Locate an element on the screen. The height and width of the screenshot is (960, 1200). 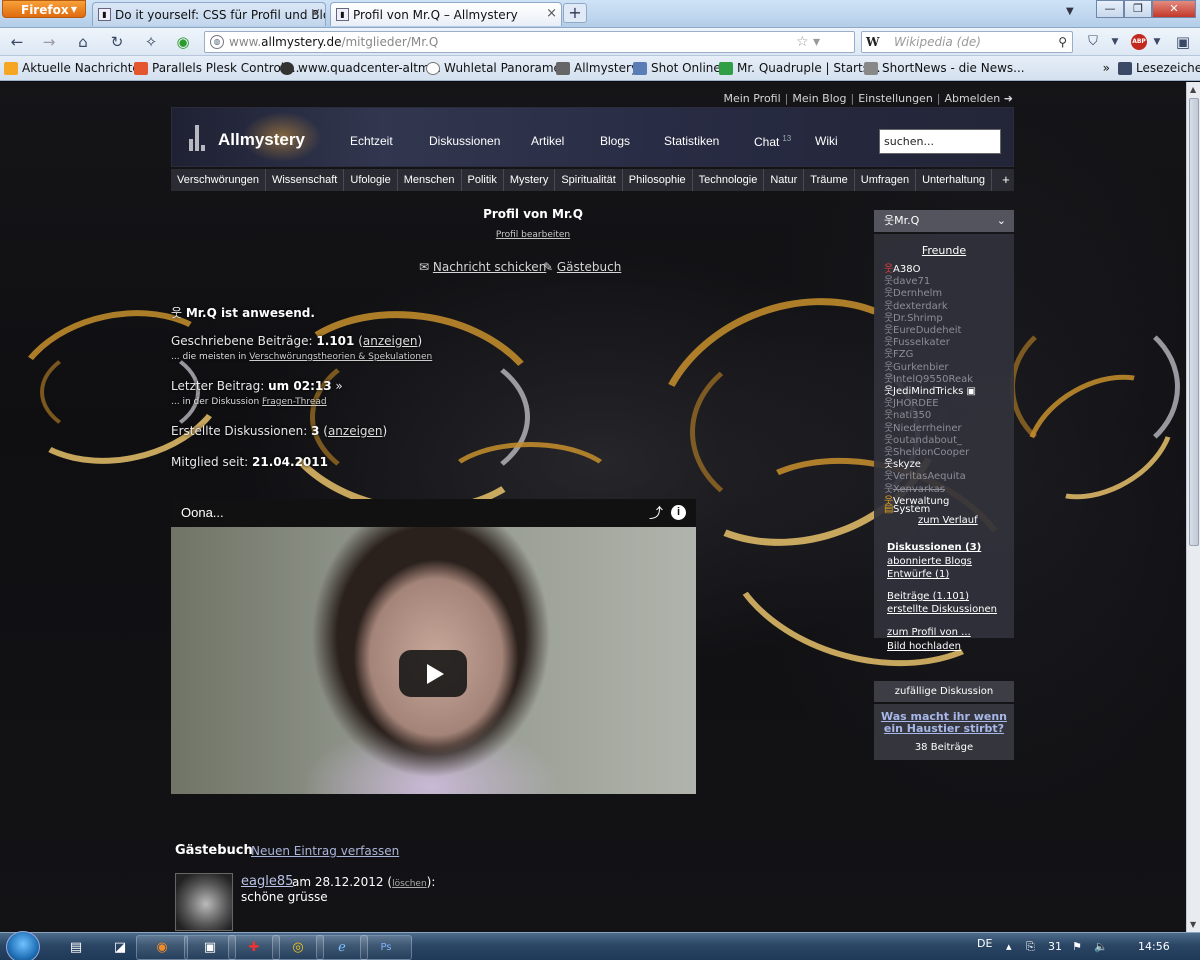
bookmark-item: Aktuelle Nachrichten is located at coordinates (75, 68).